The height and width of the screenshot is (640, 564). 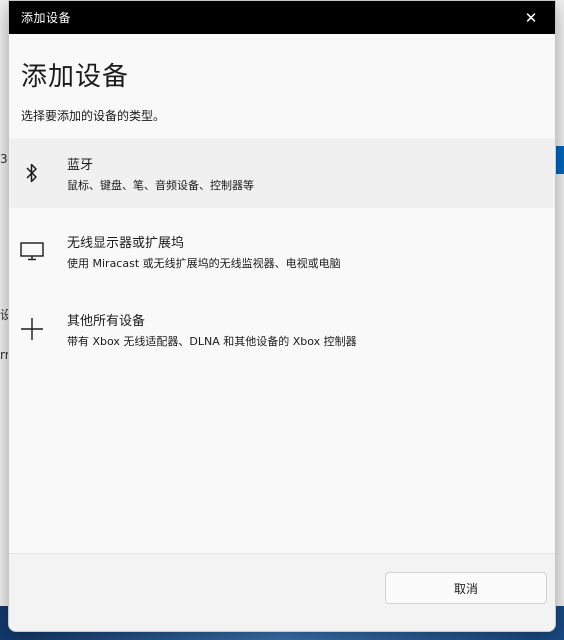 What do you see at coordinates (32, 173) in the screenshot?
I see `bluetooth-icon` at bounding box center [32, 173].